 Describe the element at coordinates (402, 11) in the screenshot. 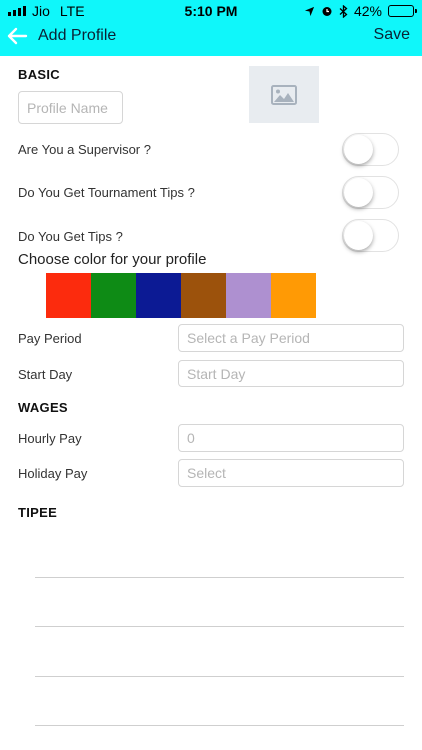

I see `battery-icon` at that location.